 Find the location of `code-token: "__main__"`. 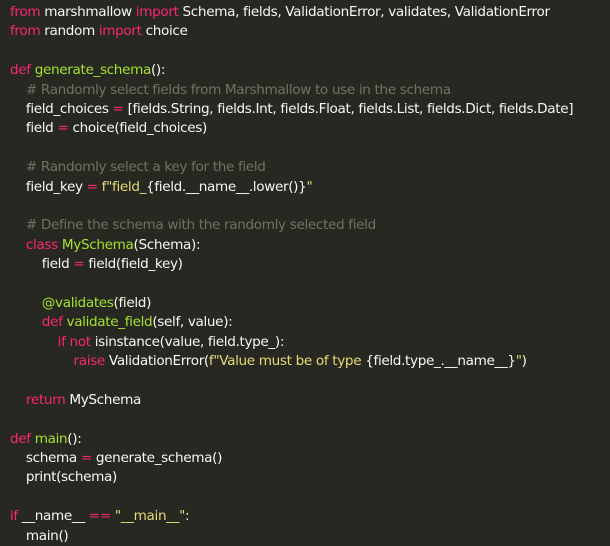

code-token: "__main__" is located at coordinates (150, 516).